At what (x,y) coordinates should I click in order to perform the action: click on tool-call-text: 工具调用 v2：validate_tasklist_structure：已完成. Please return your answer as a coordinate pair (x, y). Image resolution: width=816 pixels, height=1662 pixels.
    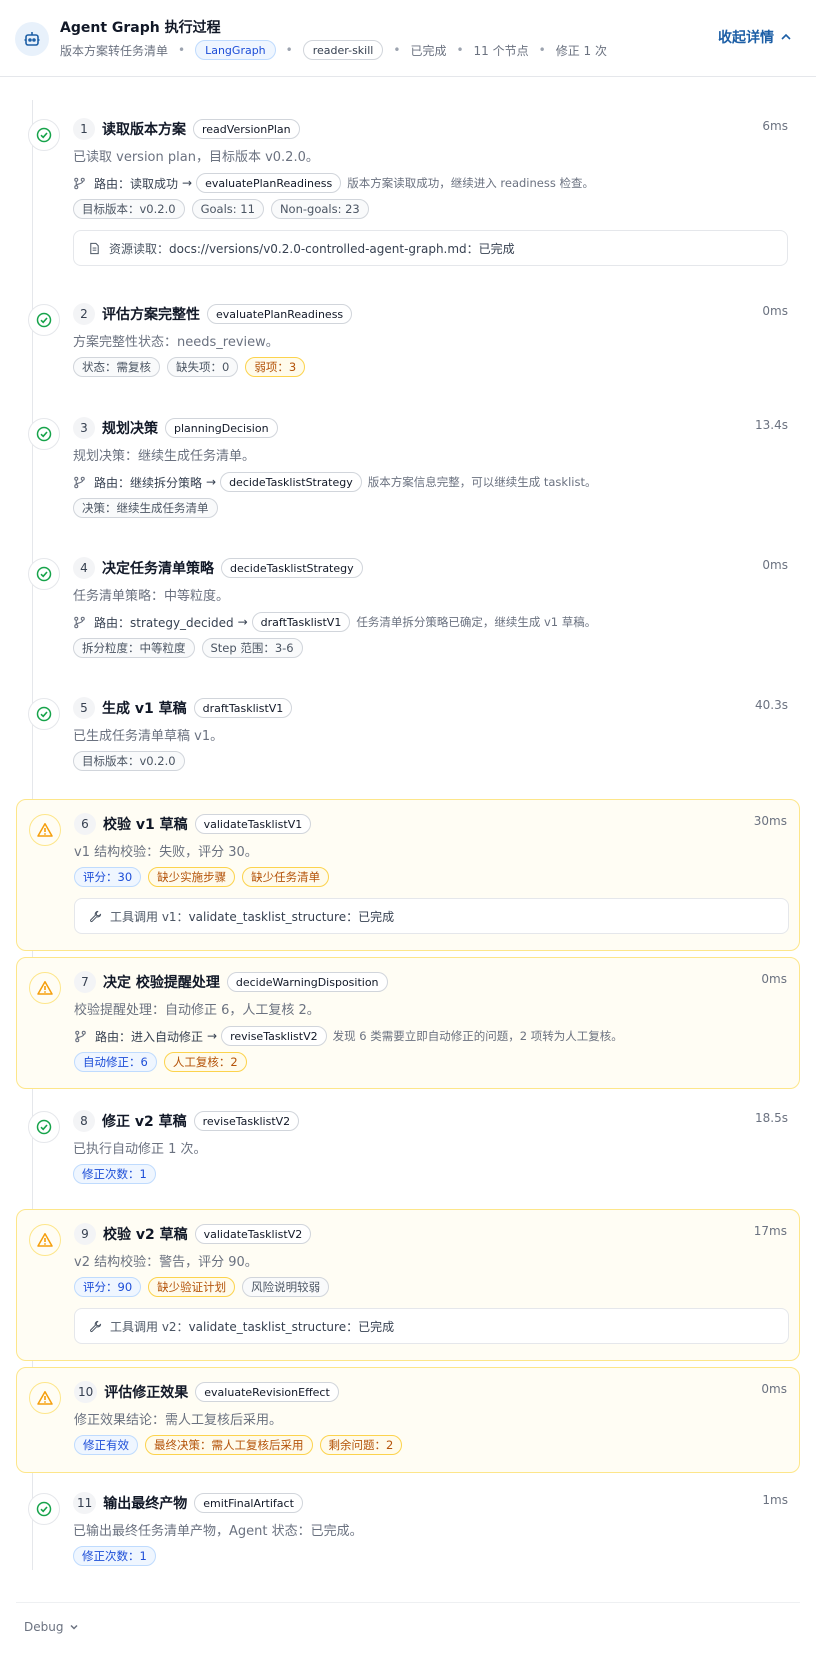
    Looking at the image, I should click on (252, 1326).